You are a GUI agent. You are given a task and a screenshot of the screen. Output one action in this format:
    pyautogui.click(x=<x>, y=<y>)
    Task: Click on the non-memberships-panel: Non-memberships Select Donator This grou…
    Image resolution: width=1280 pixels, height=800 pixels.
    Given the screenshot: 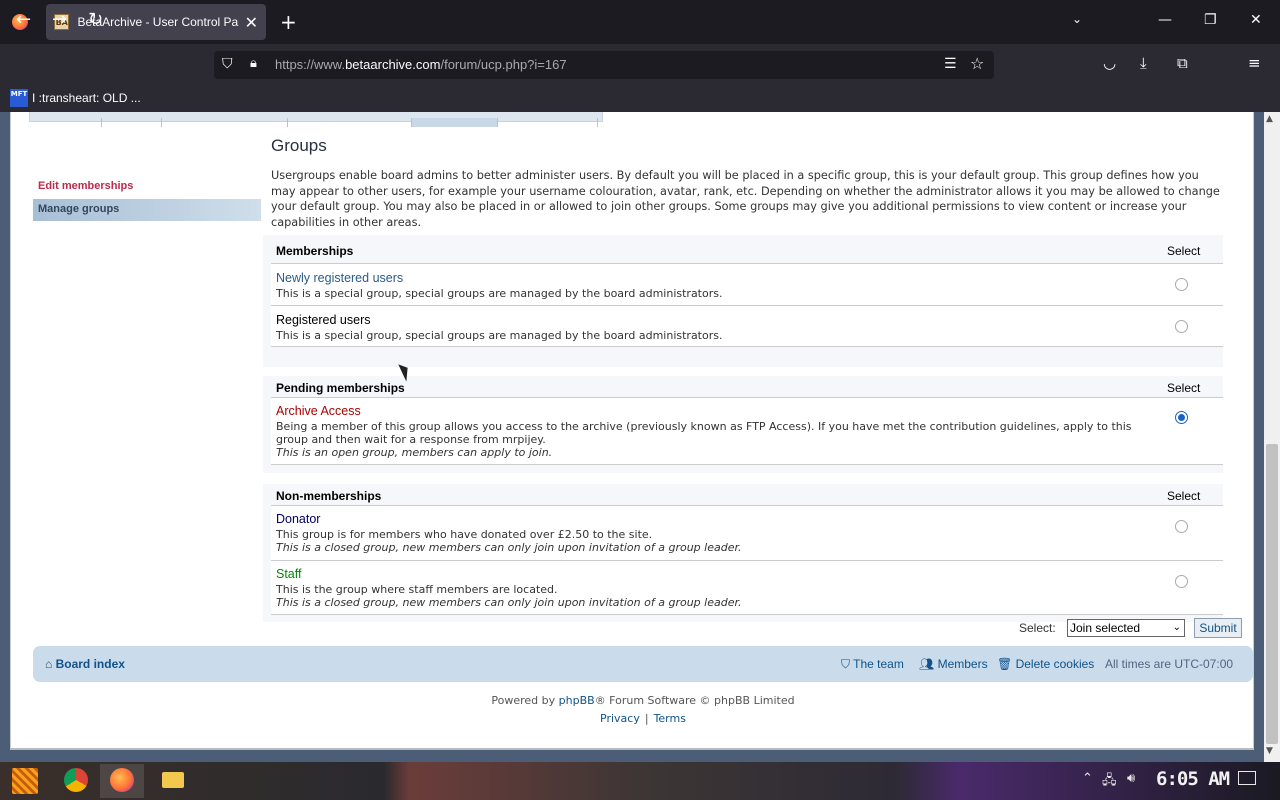 What is the action you would take?
    pyautogui.click(x=743, y=553)
    